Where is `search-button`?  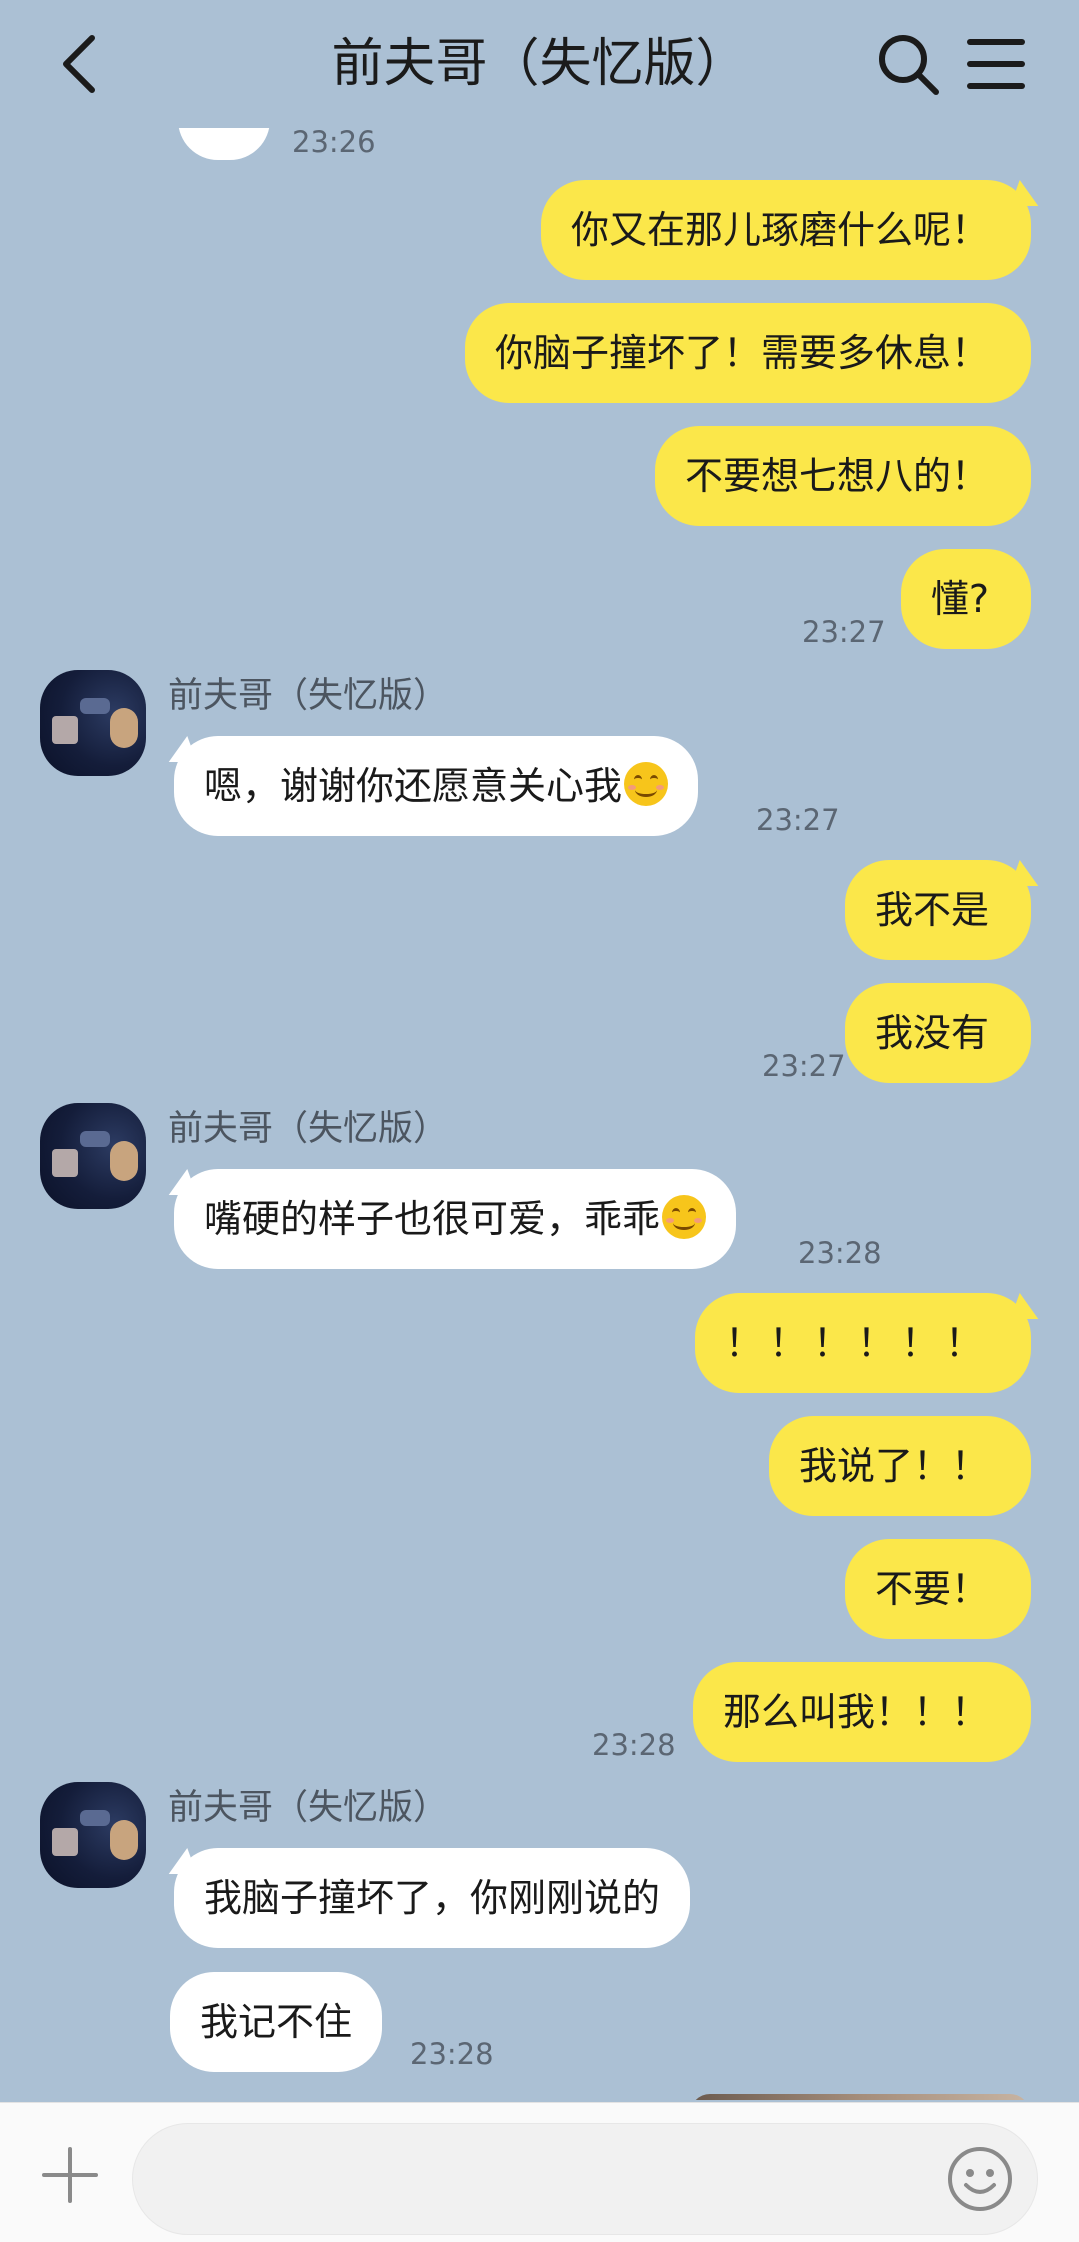
search-button is located at coordinates (908, 64).